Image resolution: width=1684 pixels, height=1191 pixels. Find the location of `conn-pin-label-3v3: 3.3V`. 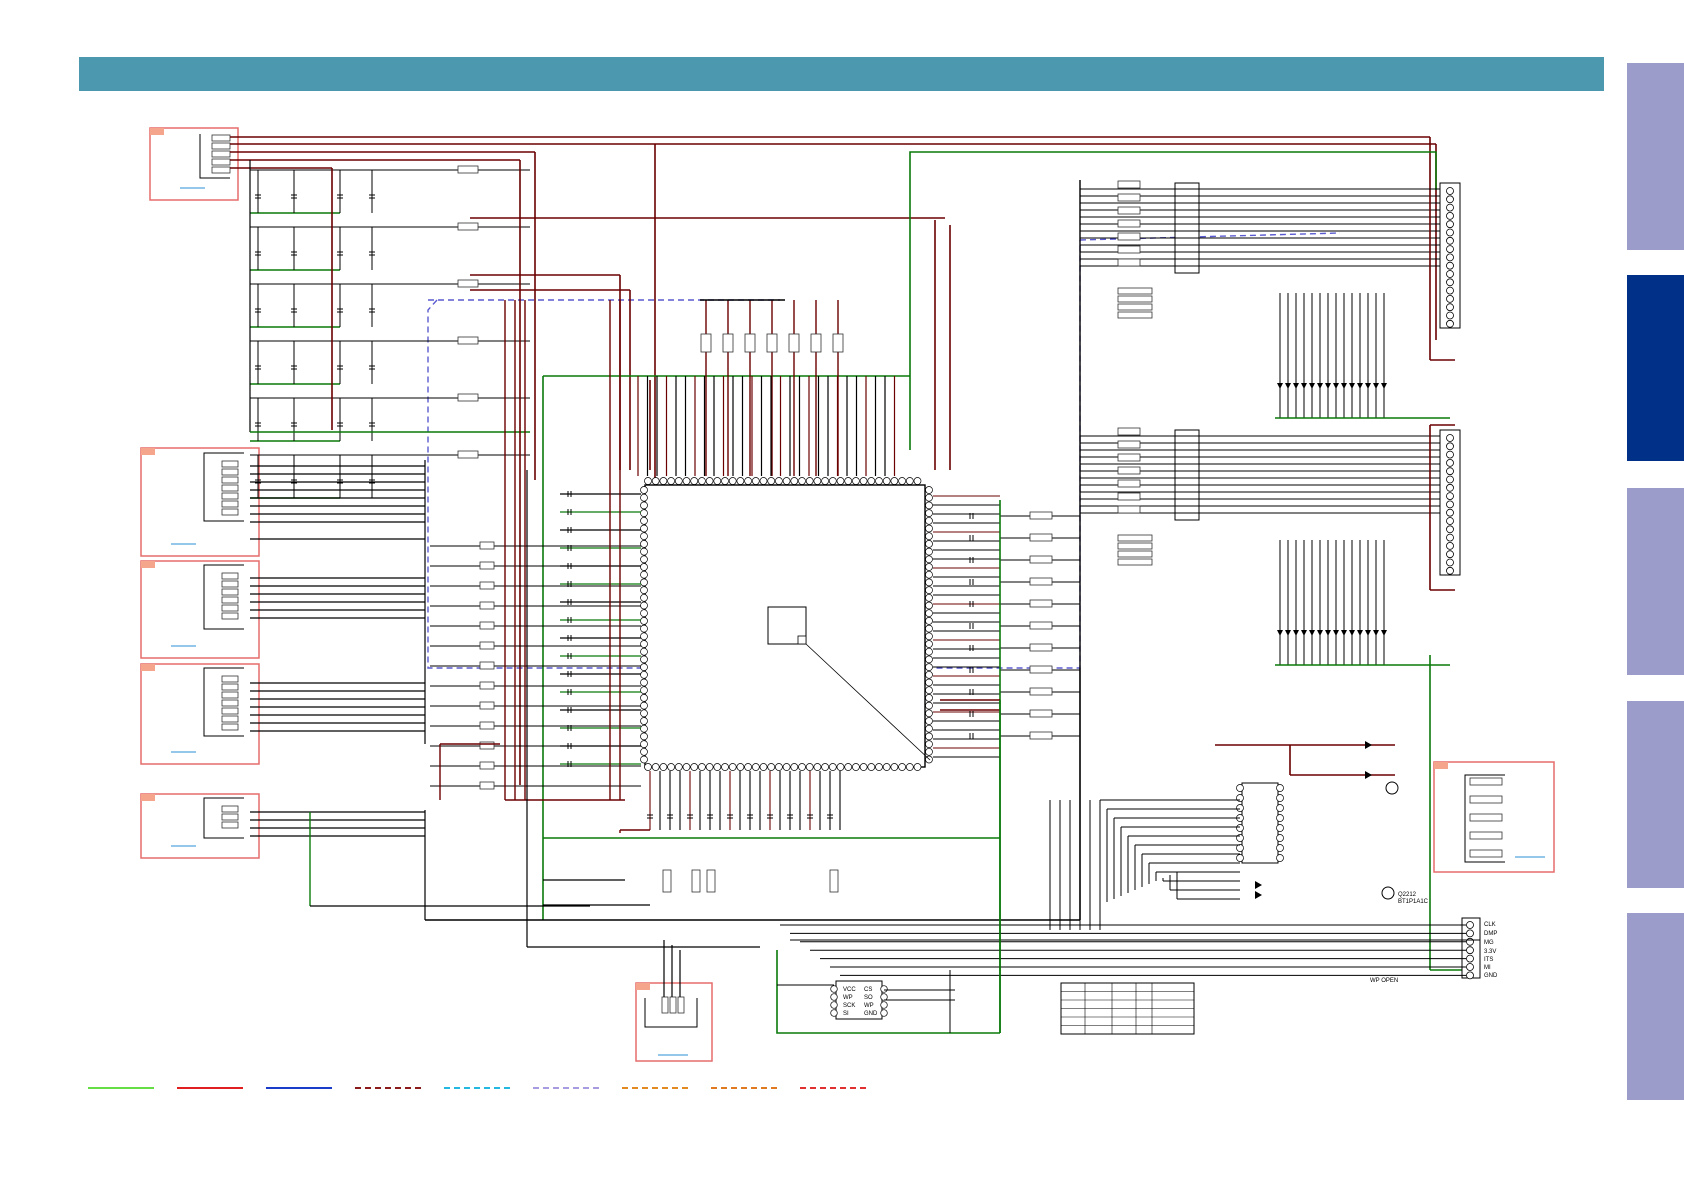

conn-pin-label-3v3: 3.3V is located at coordinates (1490, 952).